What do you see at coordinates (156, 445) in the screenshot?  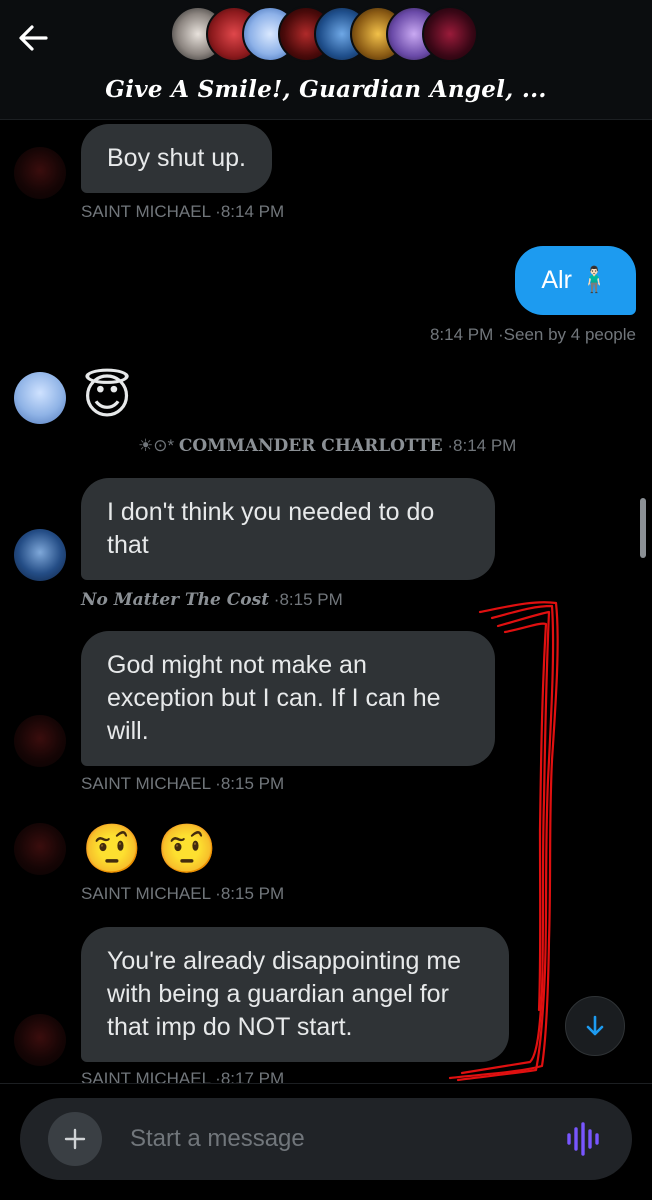 I see `sender-prefix: ☀︎⊙*` at bounding box center [156, 445].